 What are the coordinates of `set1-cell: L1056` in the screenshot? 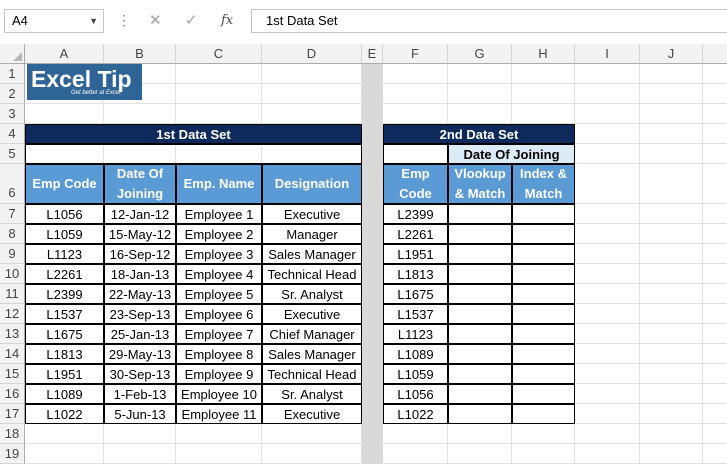 It's located at (64, 214).